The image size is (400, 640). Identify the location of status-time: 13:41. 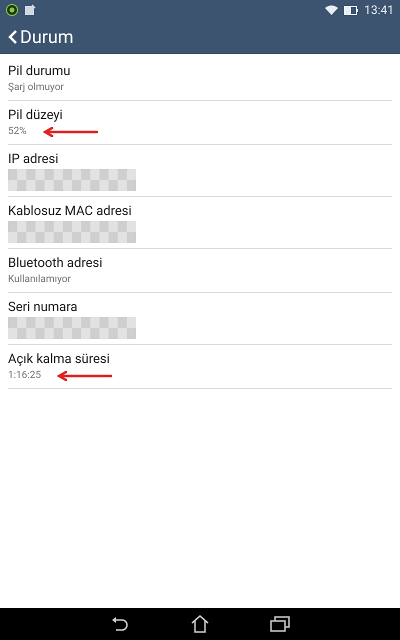
(379, 10).